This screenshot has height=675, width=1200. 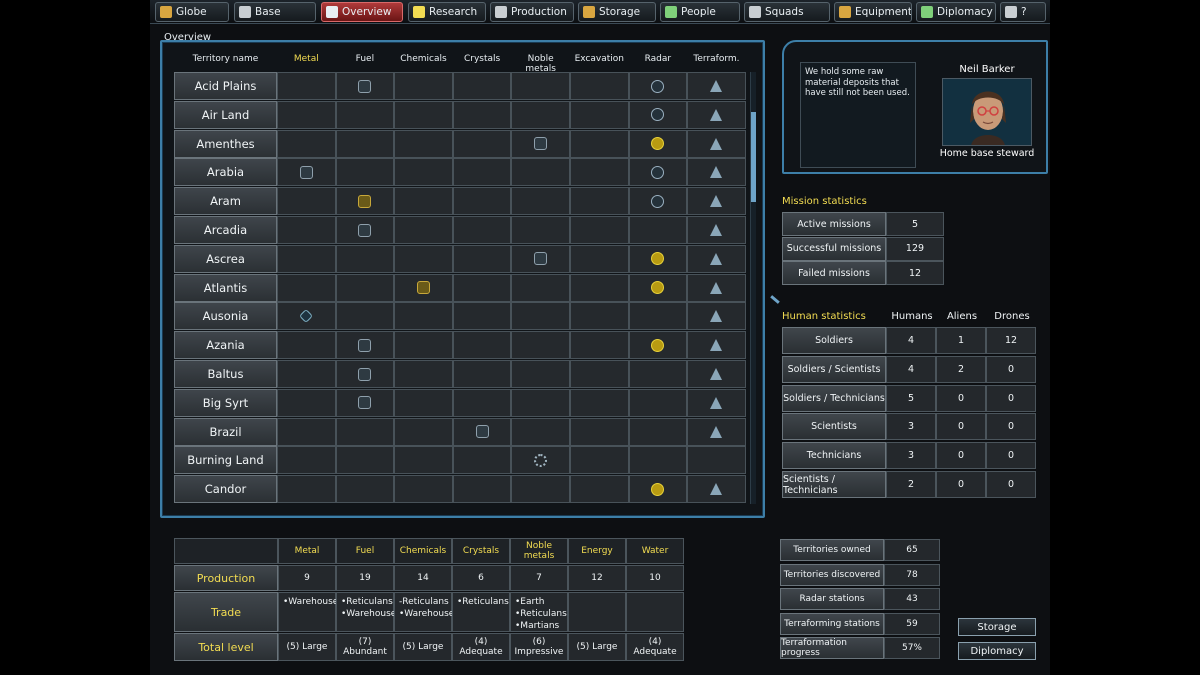 What do you see at coordinates (225, 431) in the screenshot?
I see `territory-name: Brazil` at bounding box center [225, 431].